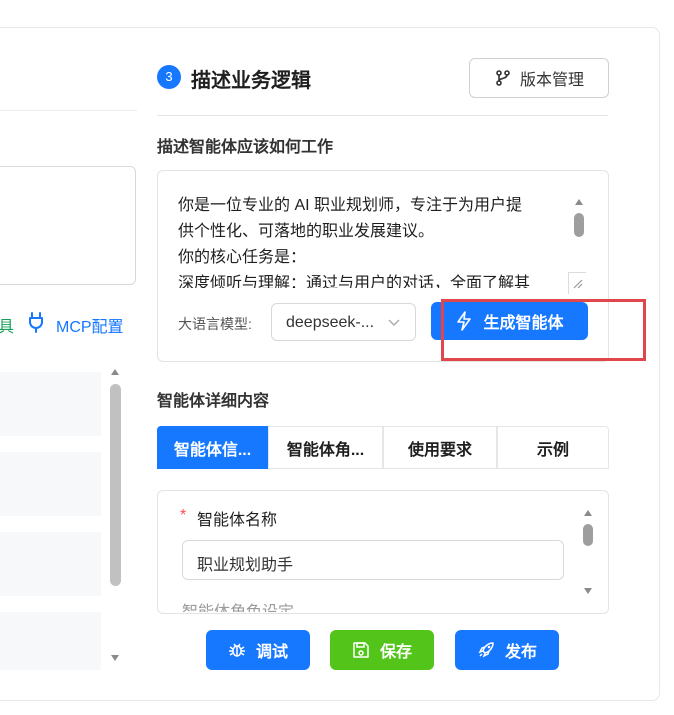  Describe the element at coordinates (237, 520) in the screenshot. I see `agent-name-label: 智能体名称` at that location.